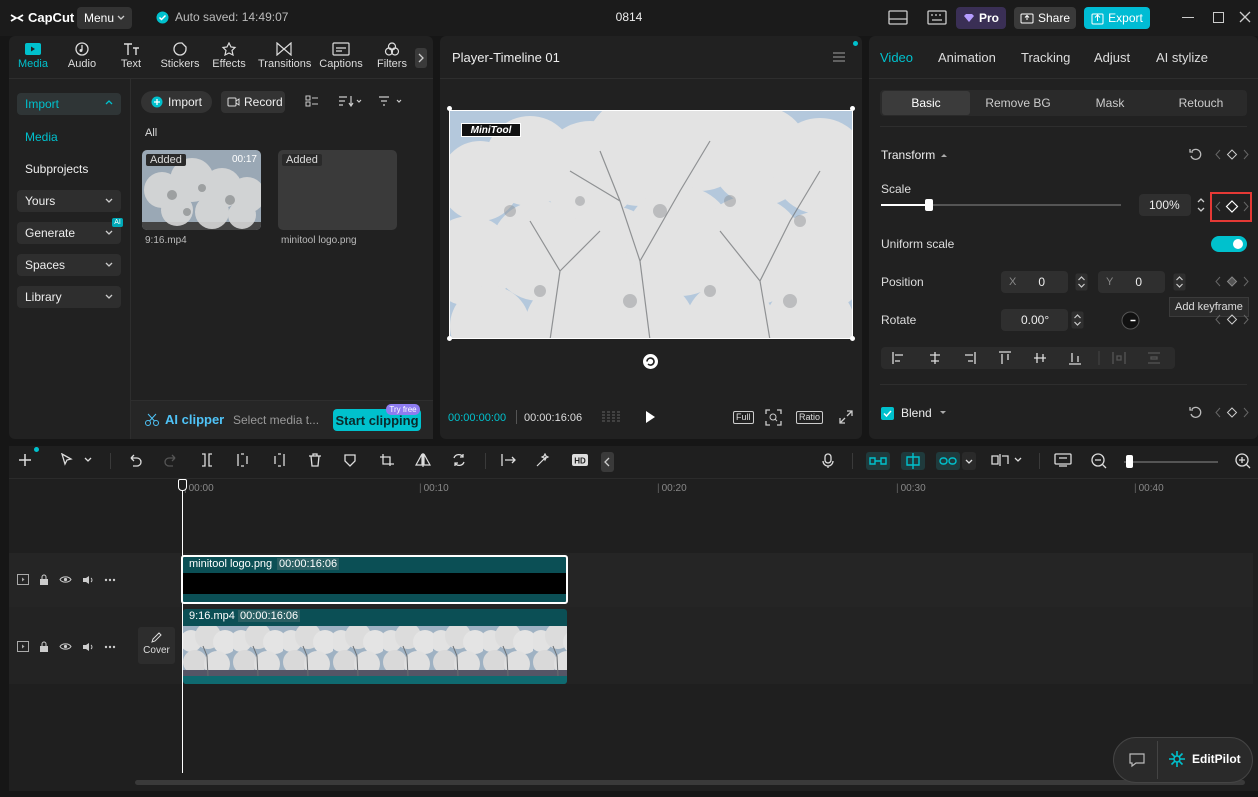 This screenshot has width=1258, height=797. I want to click on ratio-button: Ratio, so click(810, 417).